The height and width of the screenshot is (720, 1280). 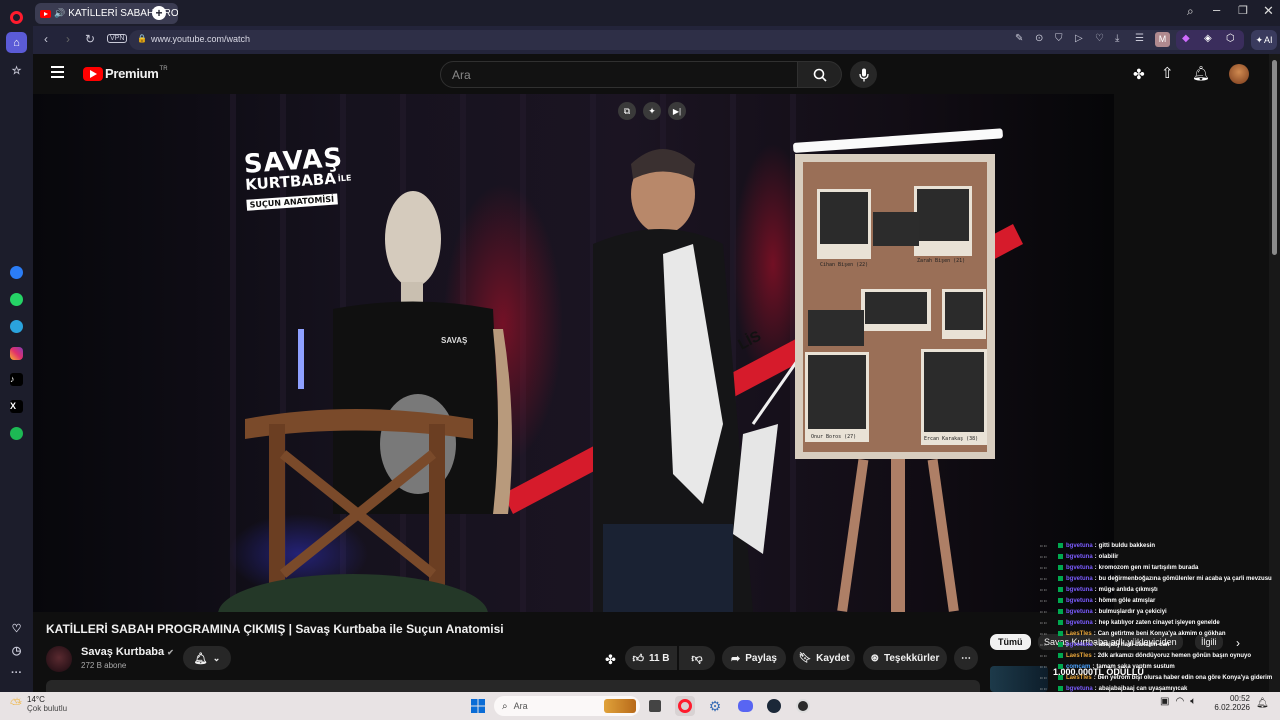 I want to click on tray-wifi-icon: ◠, so click(x=1179, y=701).